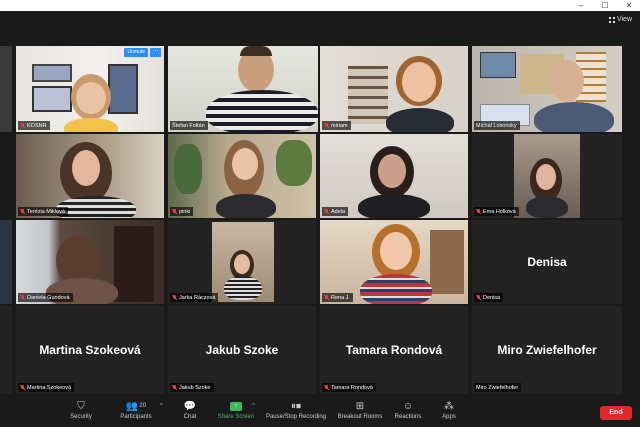 The image size is (640, 427). I want to click on shield-icon: ⛉, so click(81, 406).